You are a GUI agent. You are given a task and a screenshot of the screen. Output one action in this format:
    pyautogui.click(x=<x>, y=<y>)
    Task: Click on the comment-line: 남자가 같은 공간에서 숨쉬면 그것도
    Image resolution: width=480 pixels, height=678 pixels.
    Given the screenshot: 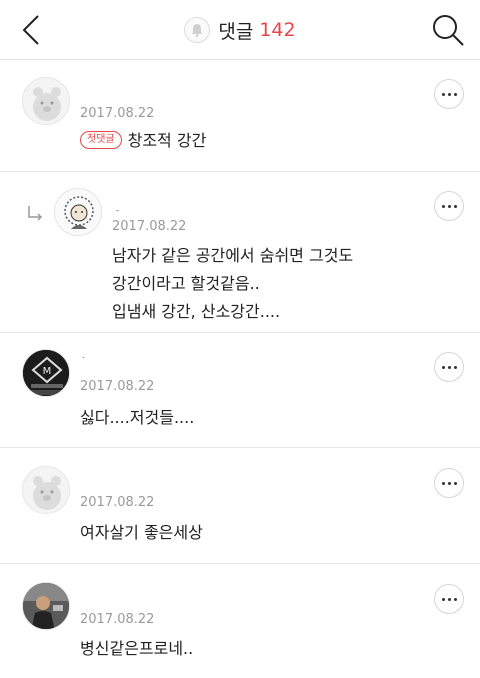 What is the action you would take?
    pyautogui.click(x=233, y=255)
    